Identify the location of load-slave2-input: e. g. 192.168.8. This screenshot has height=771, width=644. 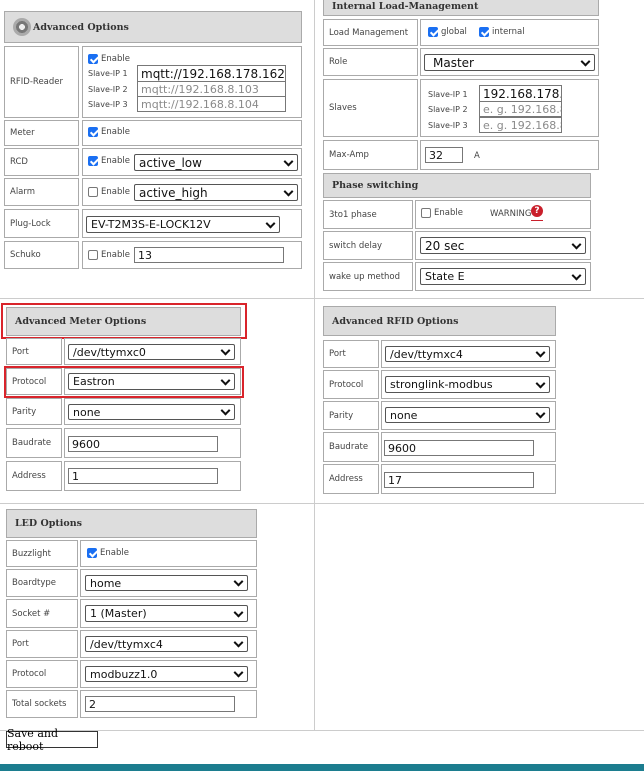
(520, 109).